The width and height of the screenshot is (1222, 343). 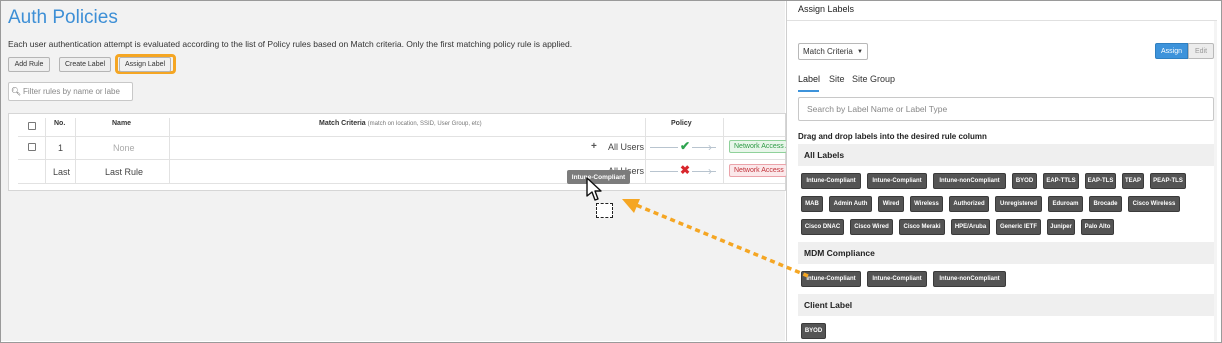 What do you see at coordinates (124, 172) in the screenshot?
I see `row-name: Last Rule` at bounding box center [124, 172].